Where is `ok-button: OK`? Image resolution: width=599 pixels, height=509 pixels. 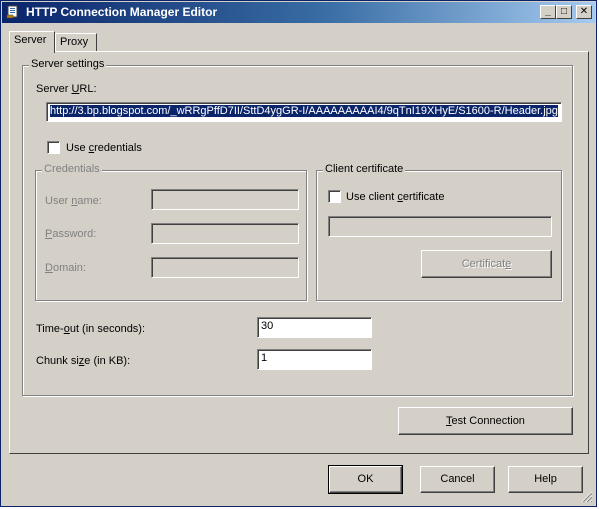
ok-button: OK is located at coordinates (365, 479).